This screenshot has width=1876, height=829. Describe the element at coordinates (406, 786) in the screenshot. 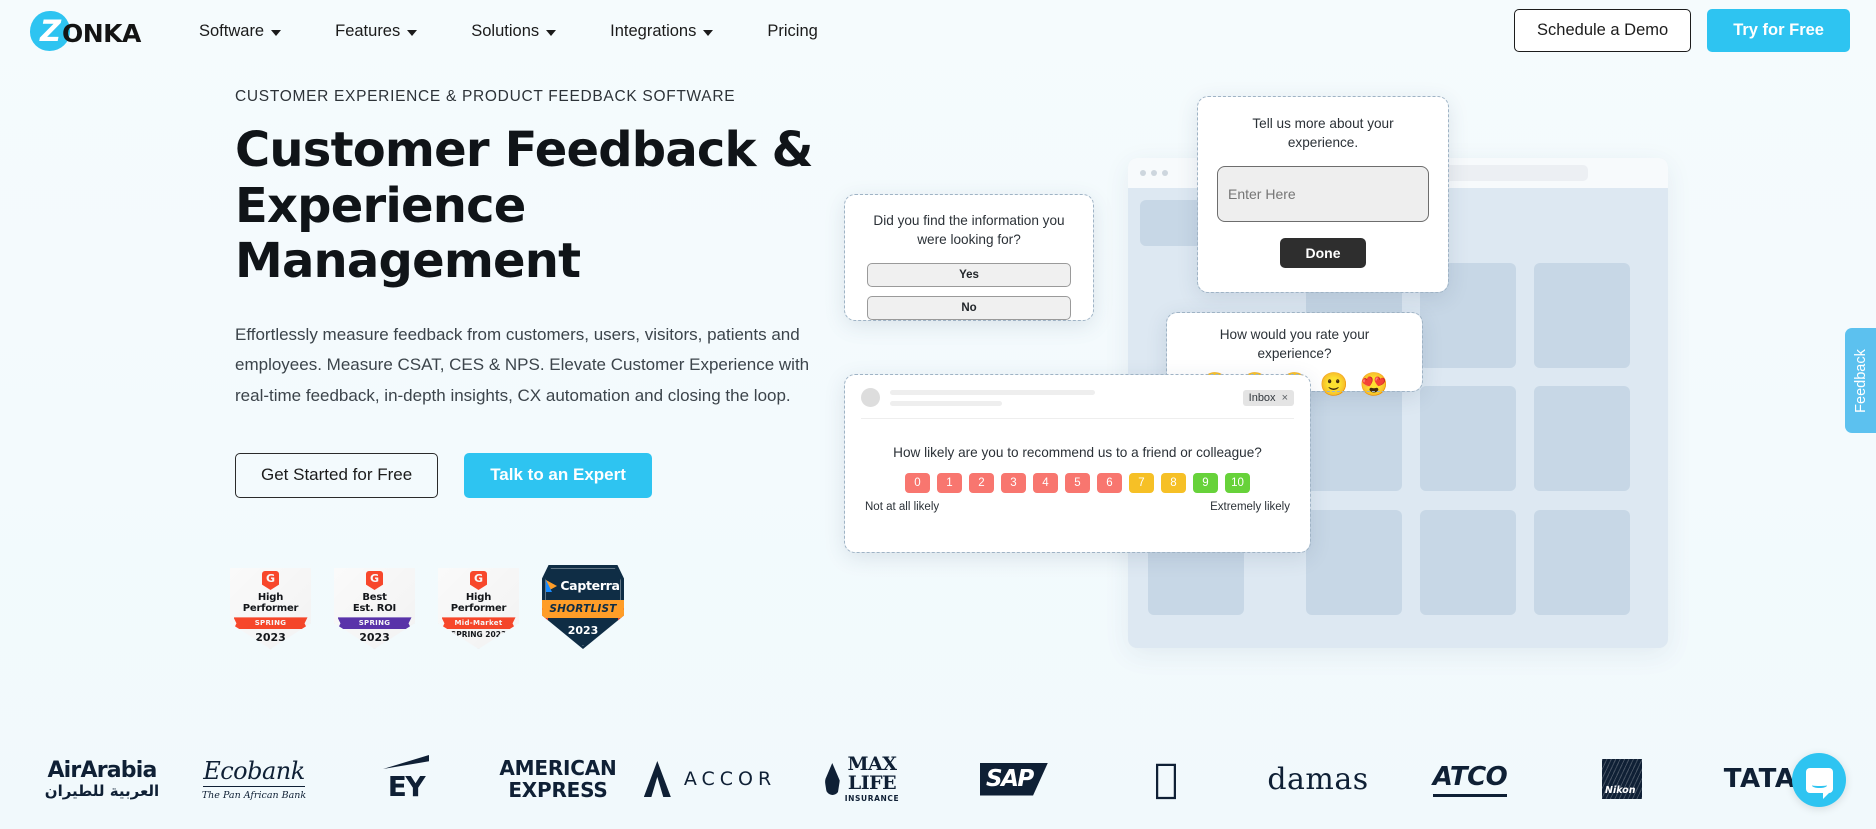

I see `ey-name: EY` at that location.